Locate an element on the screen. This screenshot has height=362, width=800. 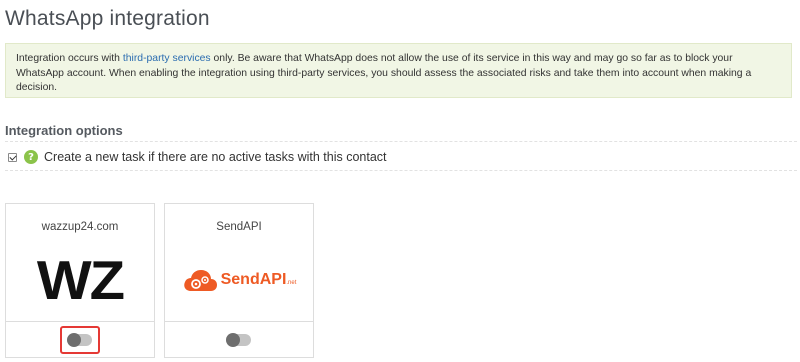
wazzup24-enable-toggle is located at coordinates (79, 339).